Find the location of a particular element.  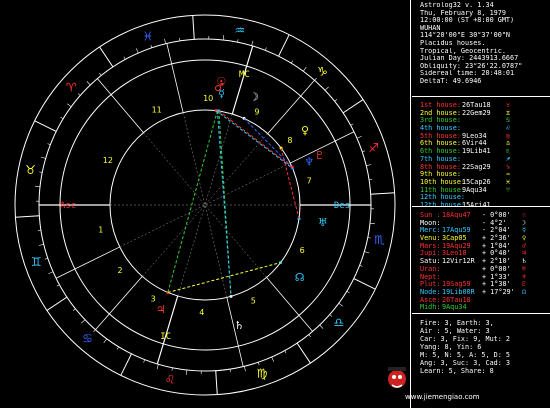

planet-name: Midh: is located at coordinates (430, 307).